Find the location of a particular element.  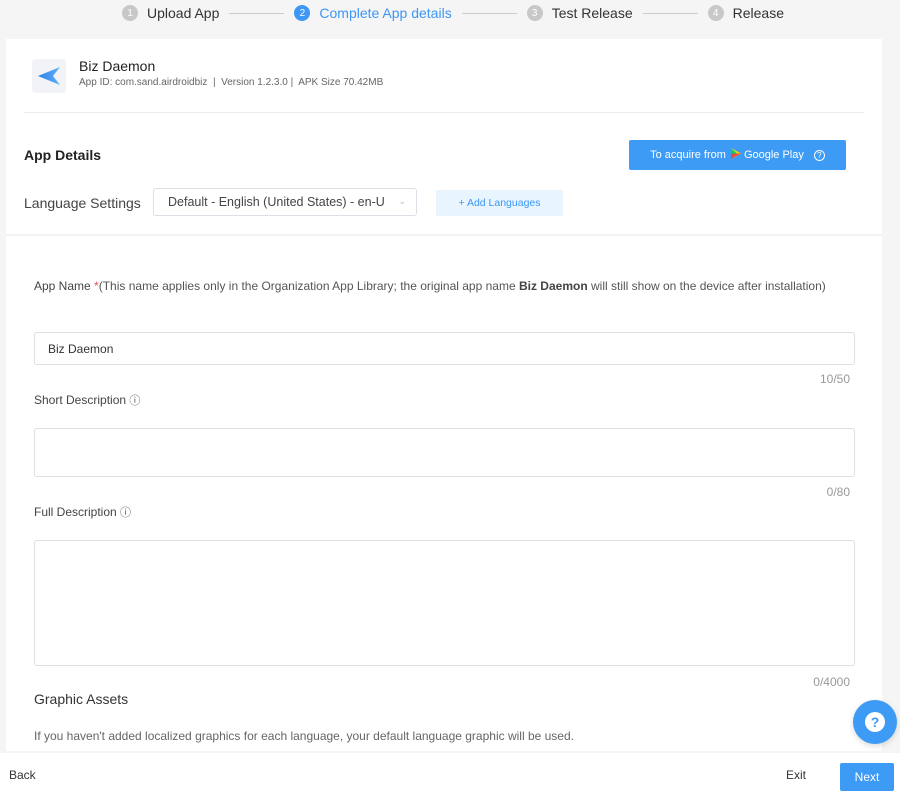

help-fab-button: ? is located at coordinates (875, 722).